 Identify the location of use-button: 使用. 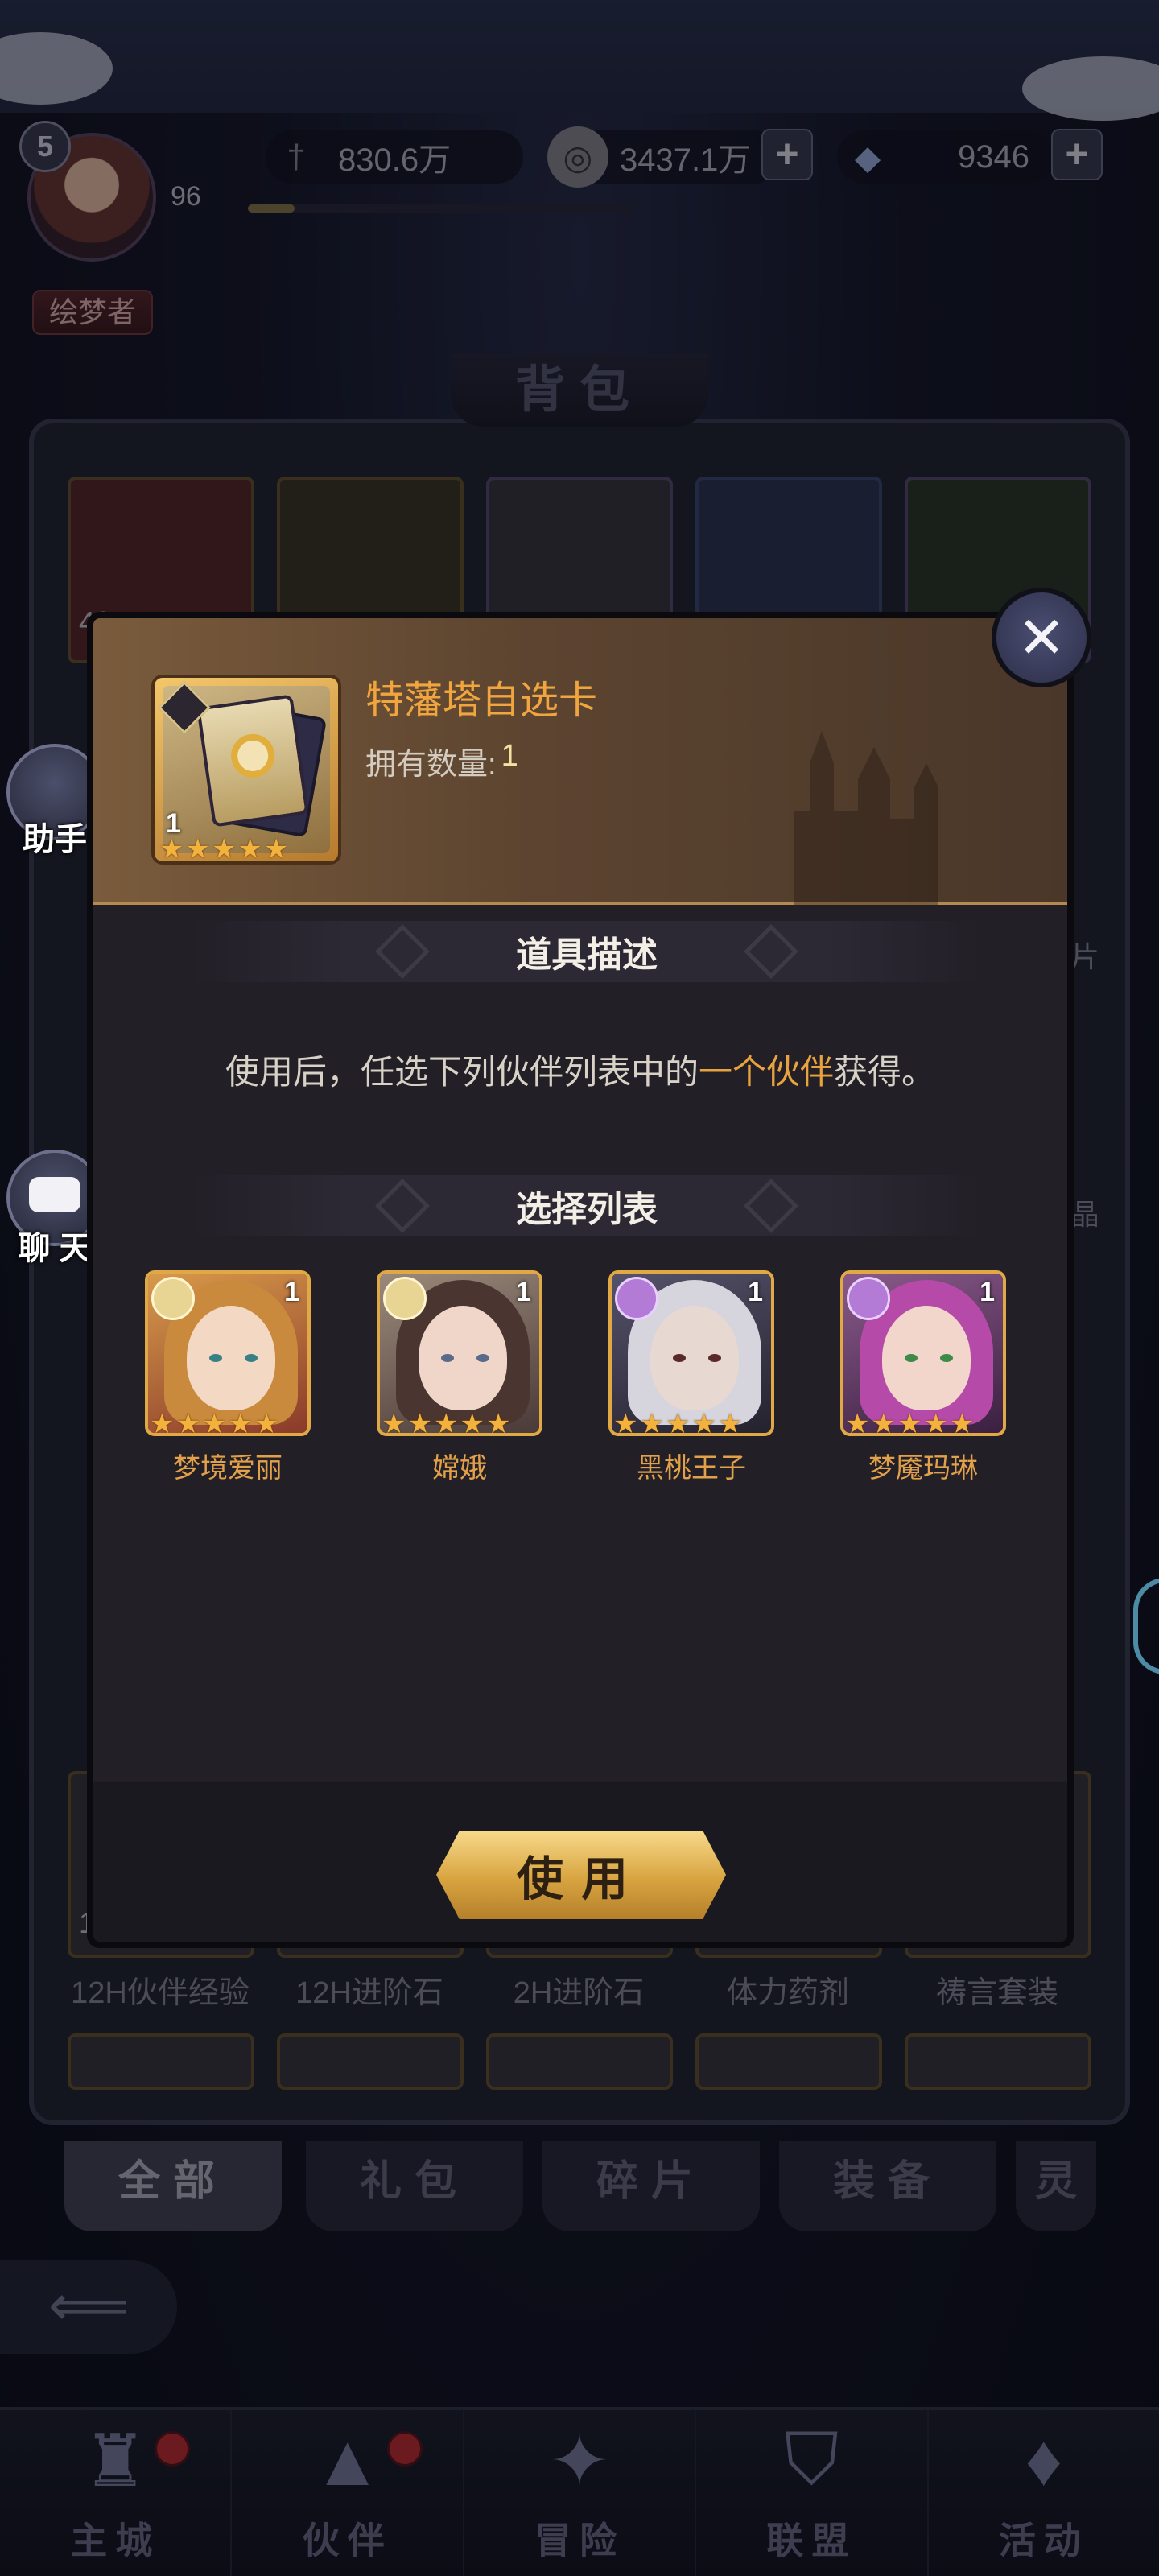
(581, 1875).